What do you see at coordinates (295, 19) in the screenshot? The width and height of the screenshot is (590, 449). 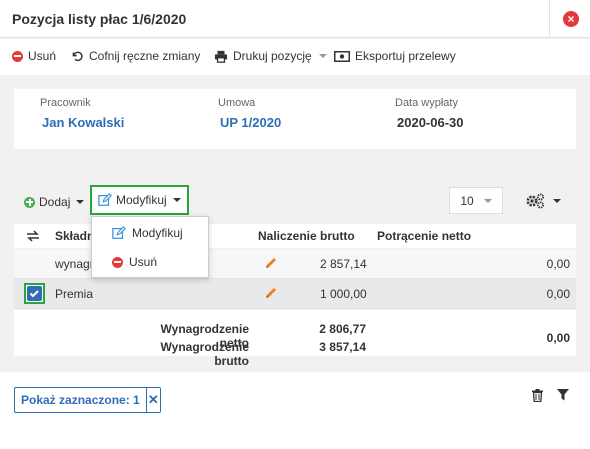 I see `dialog-header: Pozycja listy płac 1/6/2020 ×` at bounding box center [295, 19].